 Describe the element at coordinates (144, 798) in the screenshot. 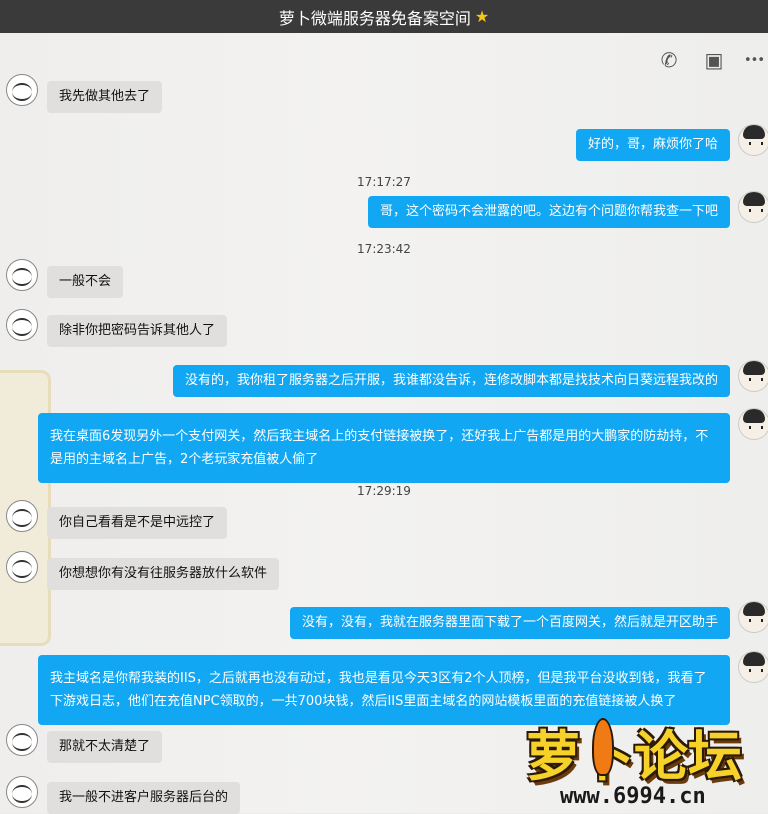

I see `message-bubble-incoming: 我一般不进客户服务器后台的` at that location.